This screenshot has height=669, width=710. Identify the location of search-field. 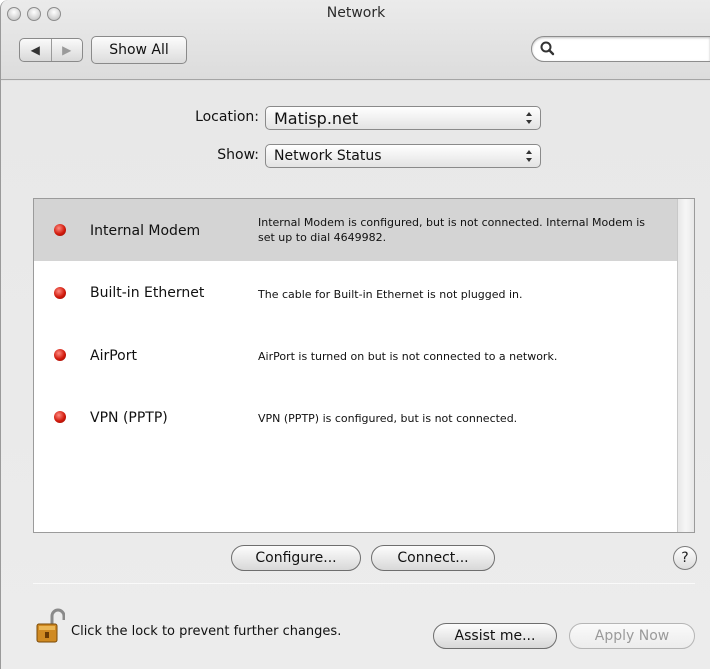
(620, 49).